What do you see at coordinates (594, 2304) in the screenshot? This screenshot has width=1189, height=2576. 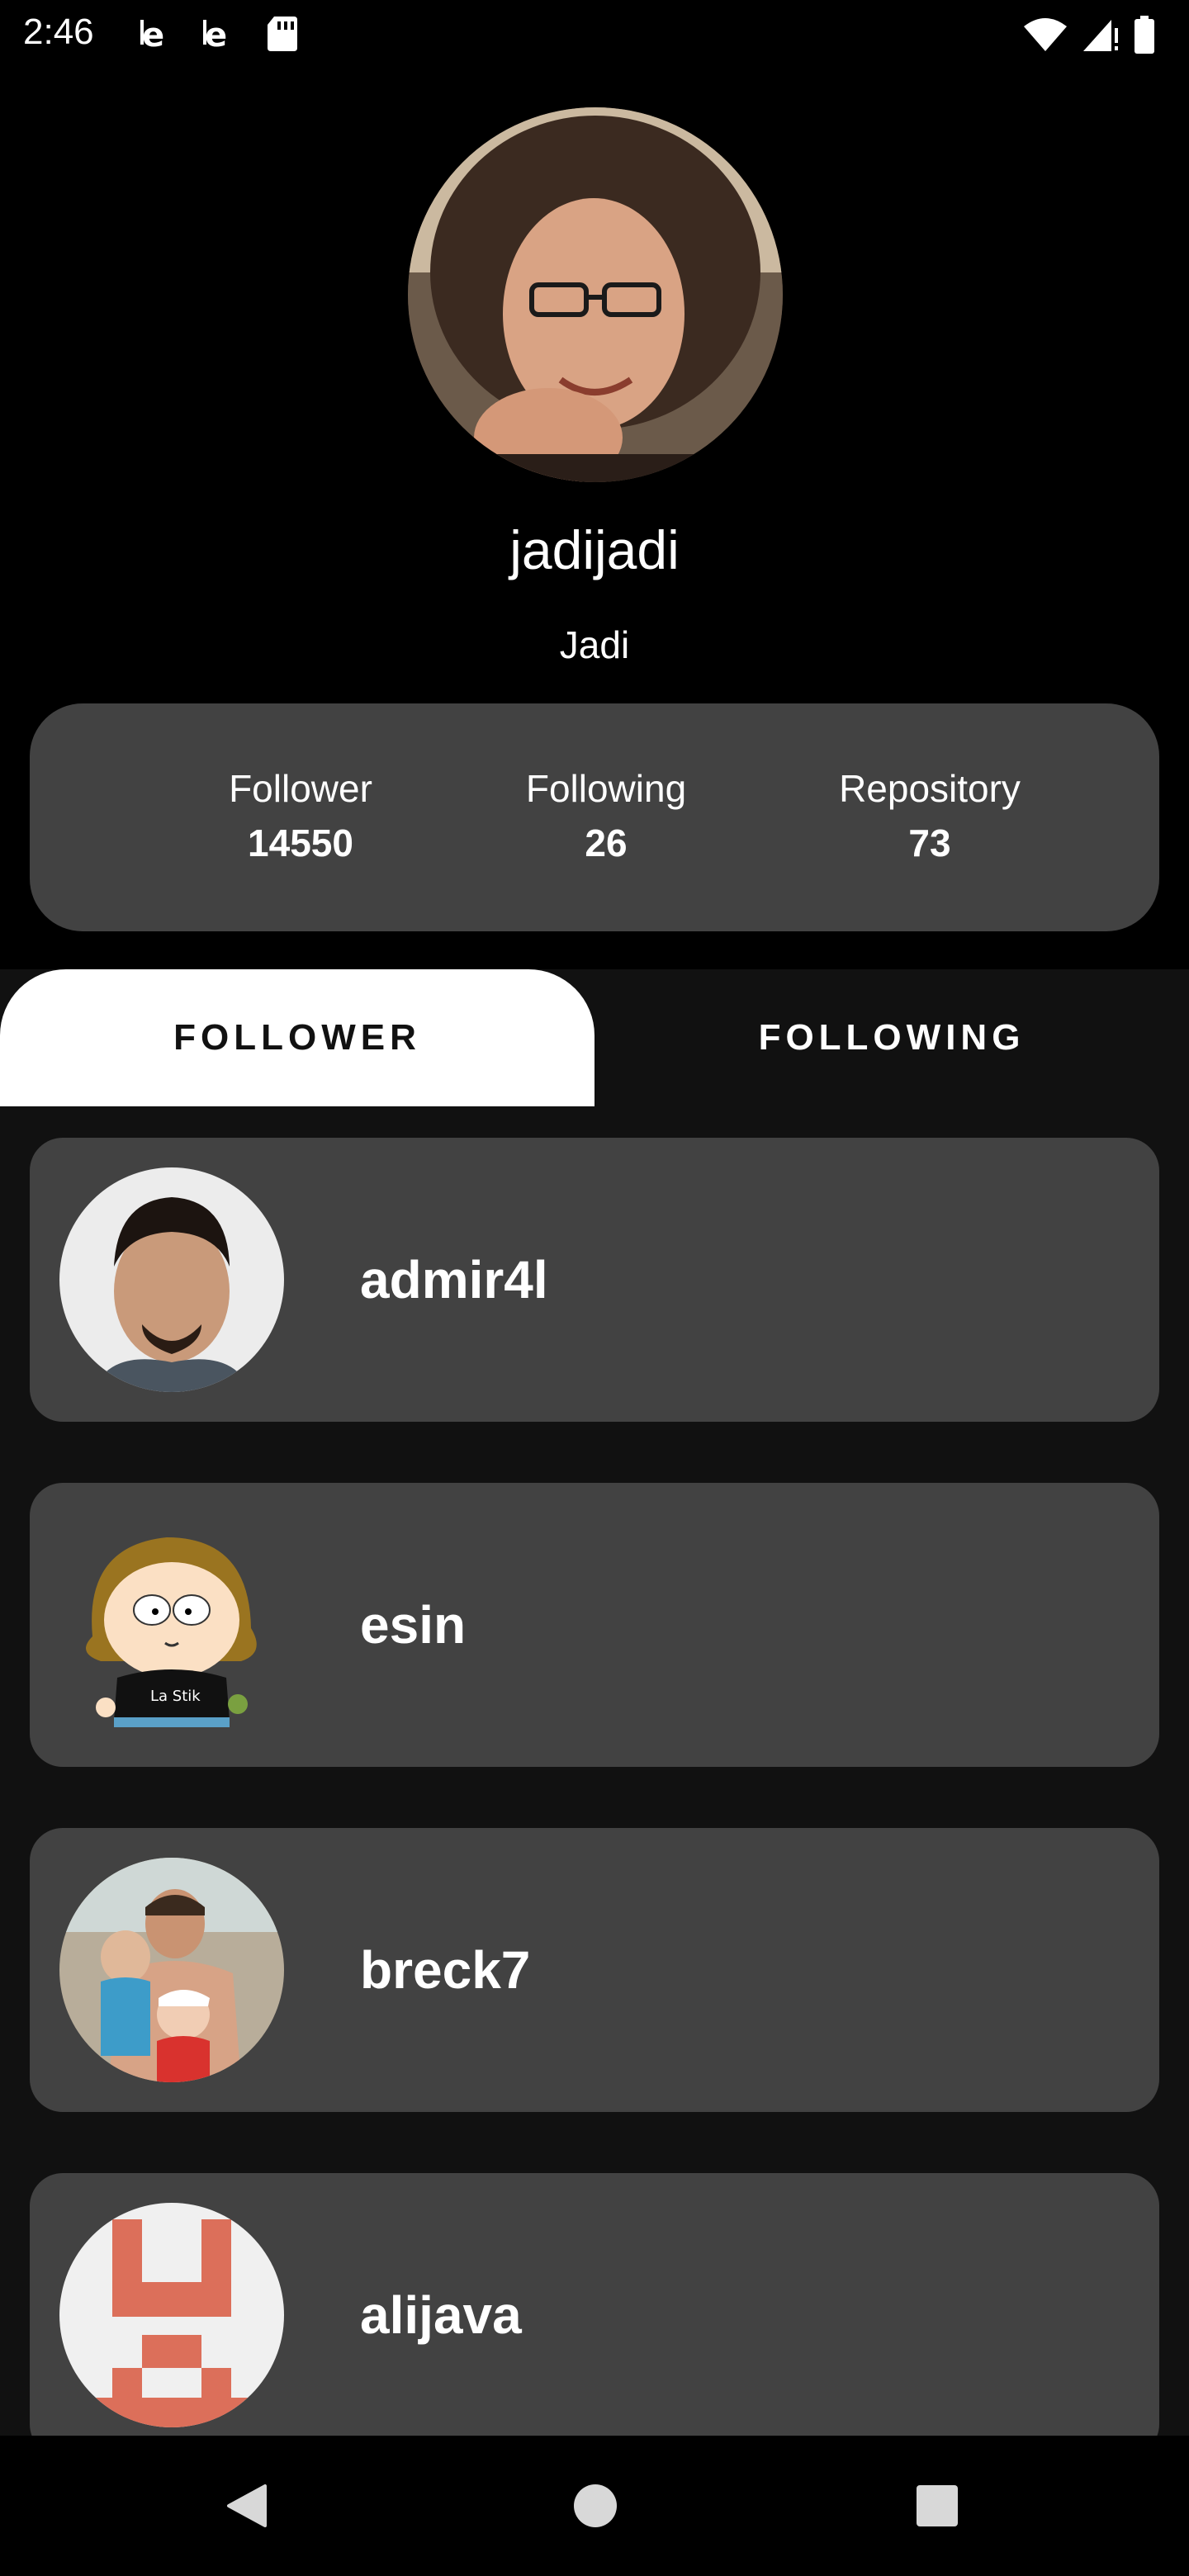 I see `list-item: alijava` at bounding box center [594, 2304].